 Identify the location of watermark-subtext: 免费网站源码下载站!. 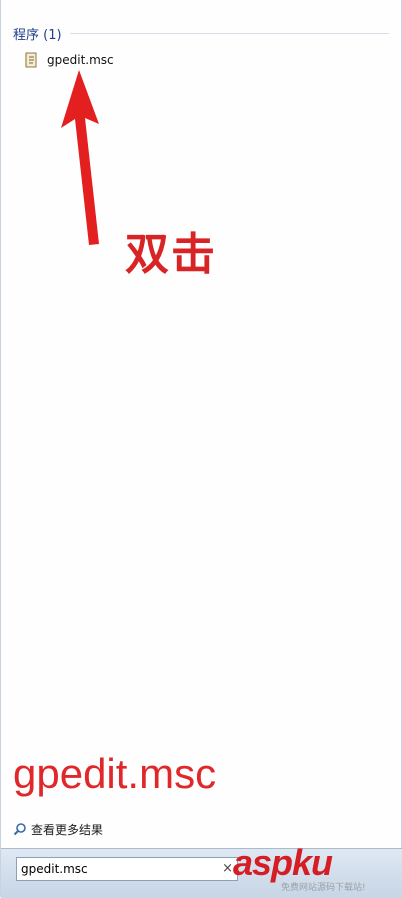
(323, 888).